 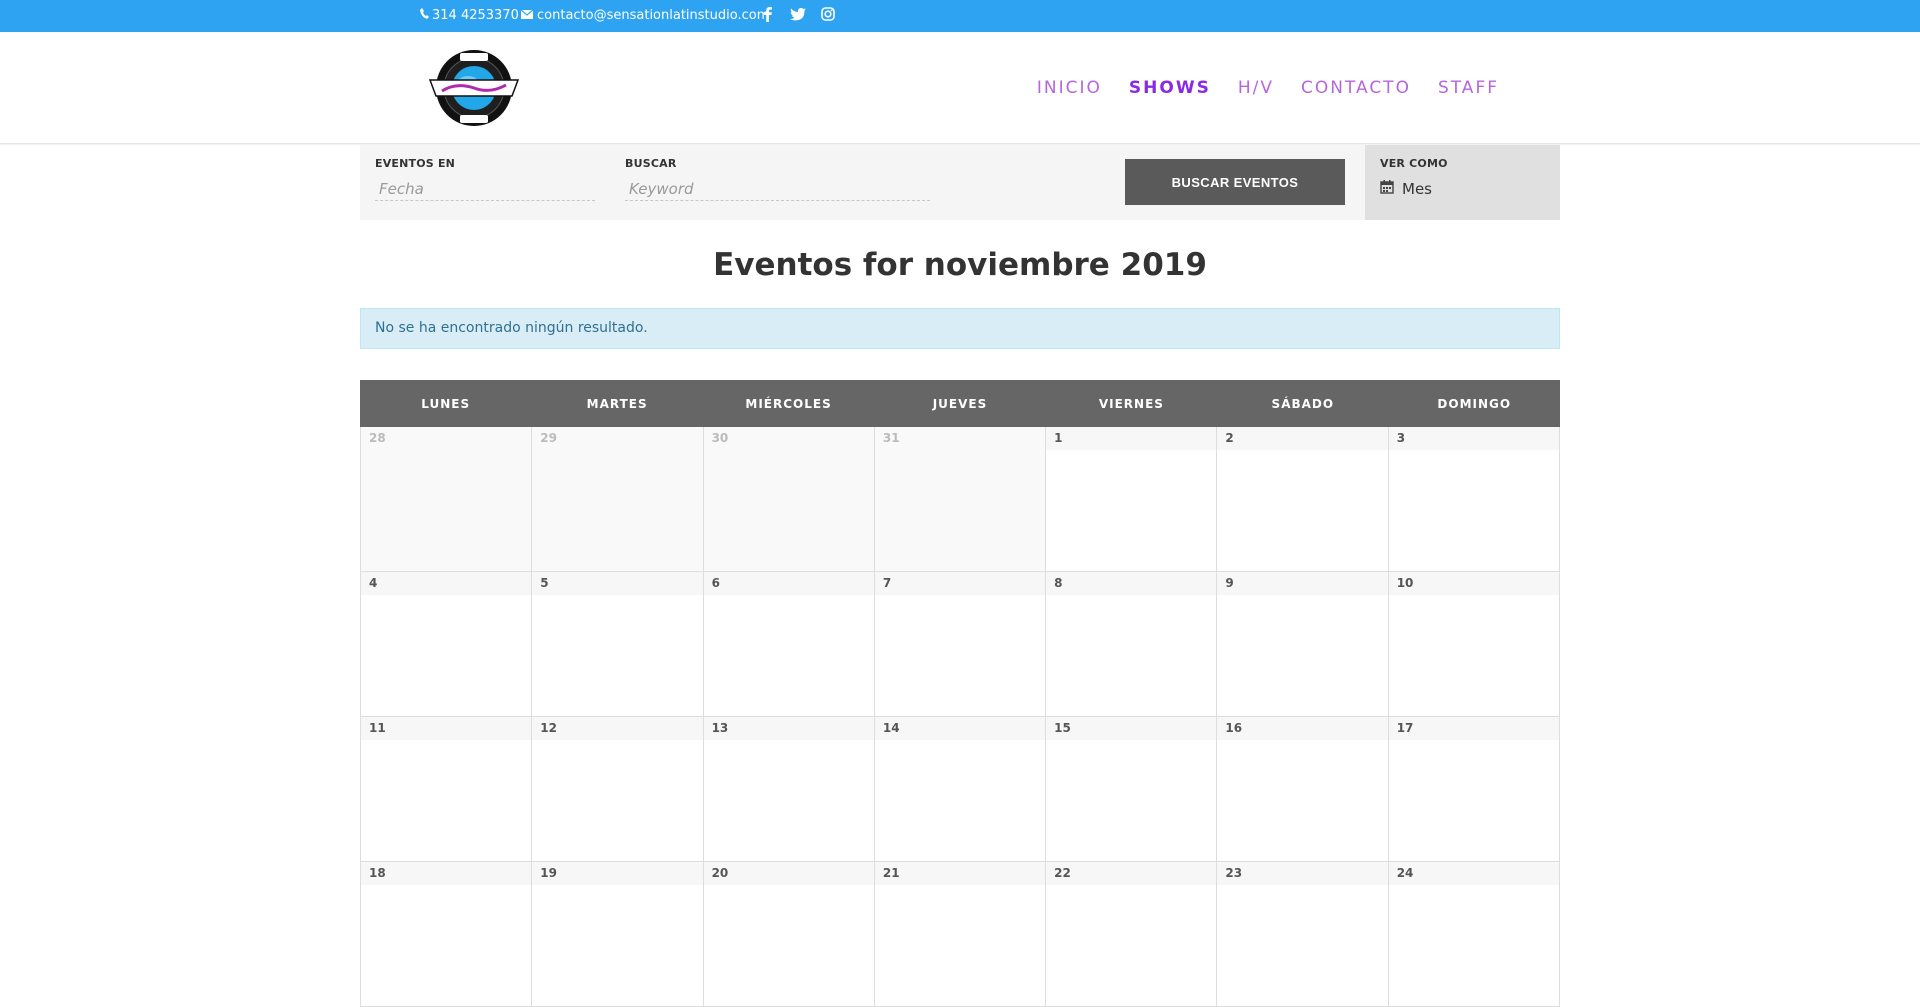 What do you see at coordinates (1302, 789) in the screenshot?
I see `calendar-day: 16` at bounding box center [1302, 789].